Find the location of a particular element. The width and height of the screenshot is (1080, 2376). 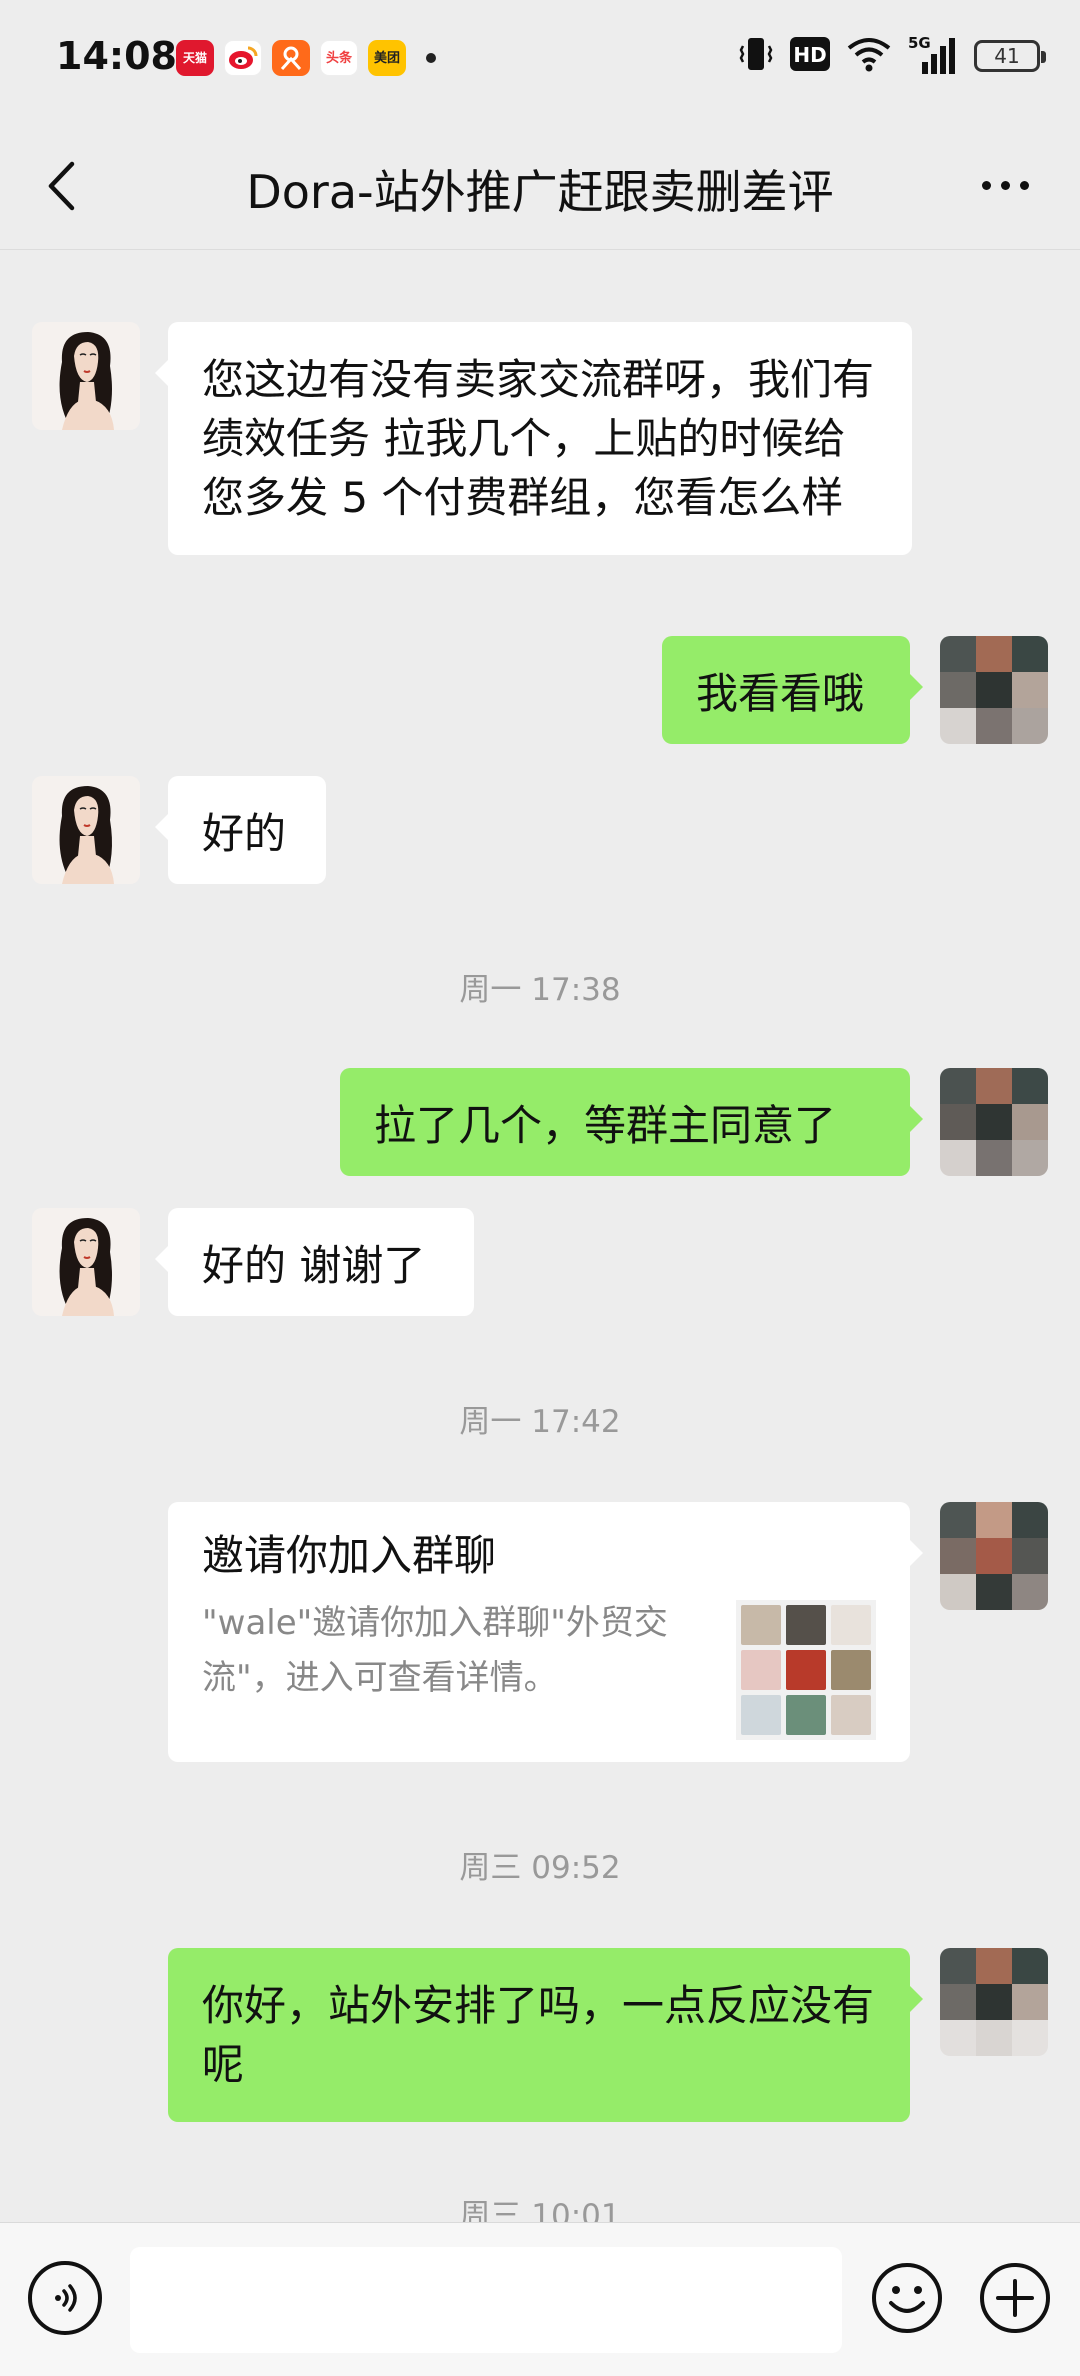

smiley-icon is located at coordinates (907, 2298).